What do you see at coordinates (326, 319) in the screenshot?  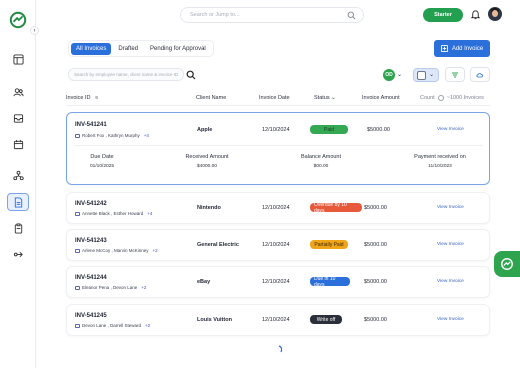 I see `status-badge: Write off` at bounding box center [326, 319].